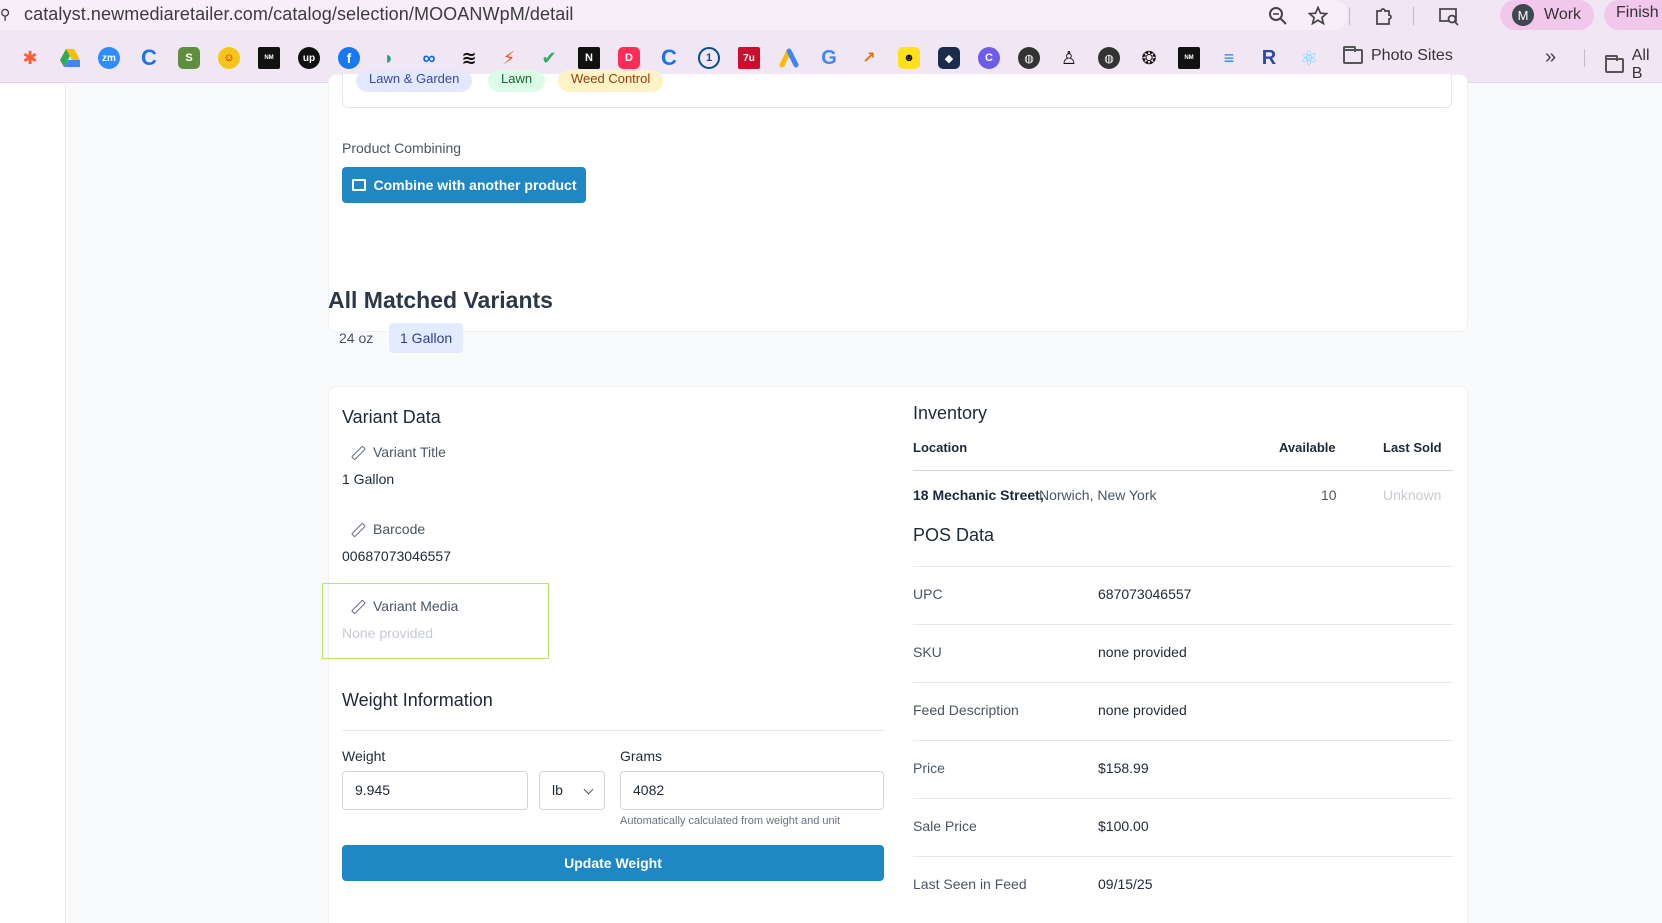 This screenshot has width=1662, height=923. I want to click on bookmark-folder-photo-sites: Photo Sites, so click(1398, 55).